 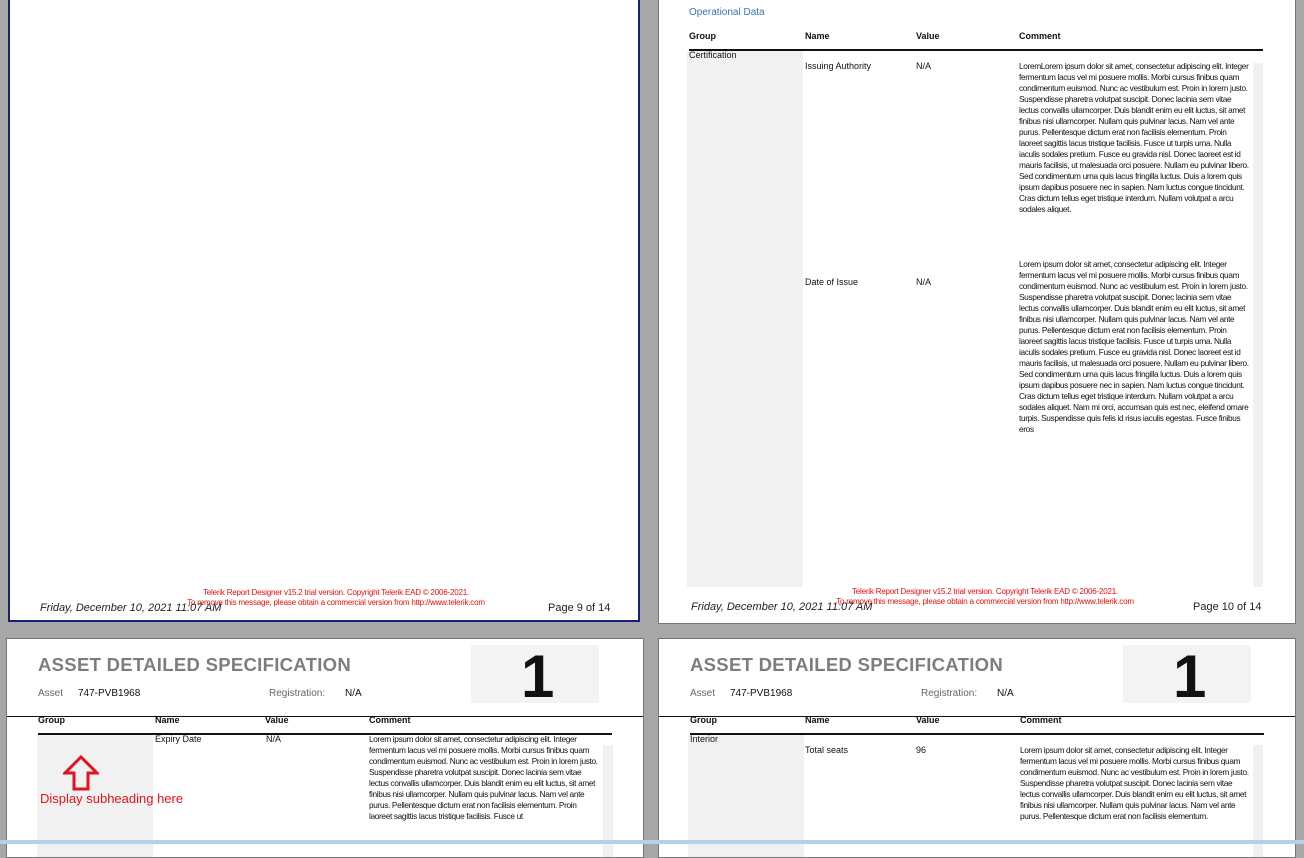 I want to click on row-name: Expiry Date, so click(x=178, y=739).